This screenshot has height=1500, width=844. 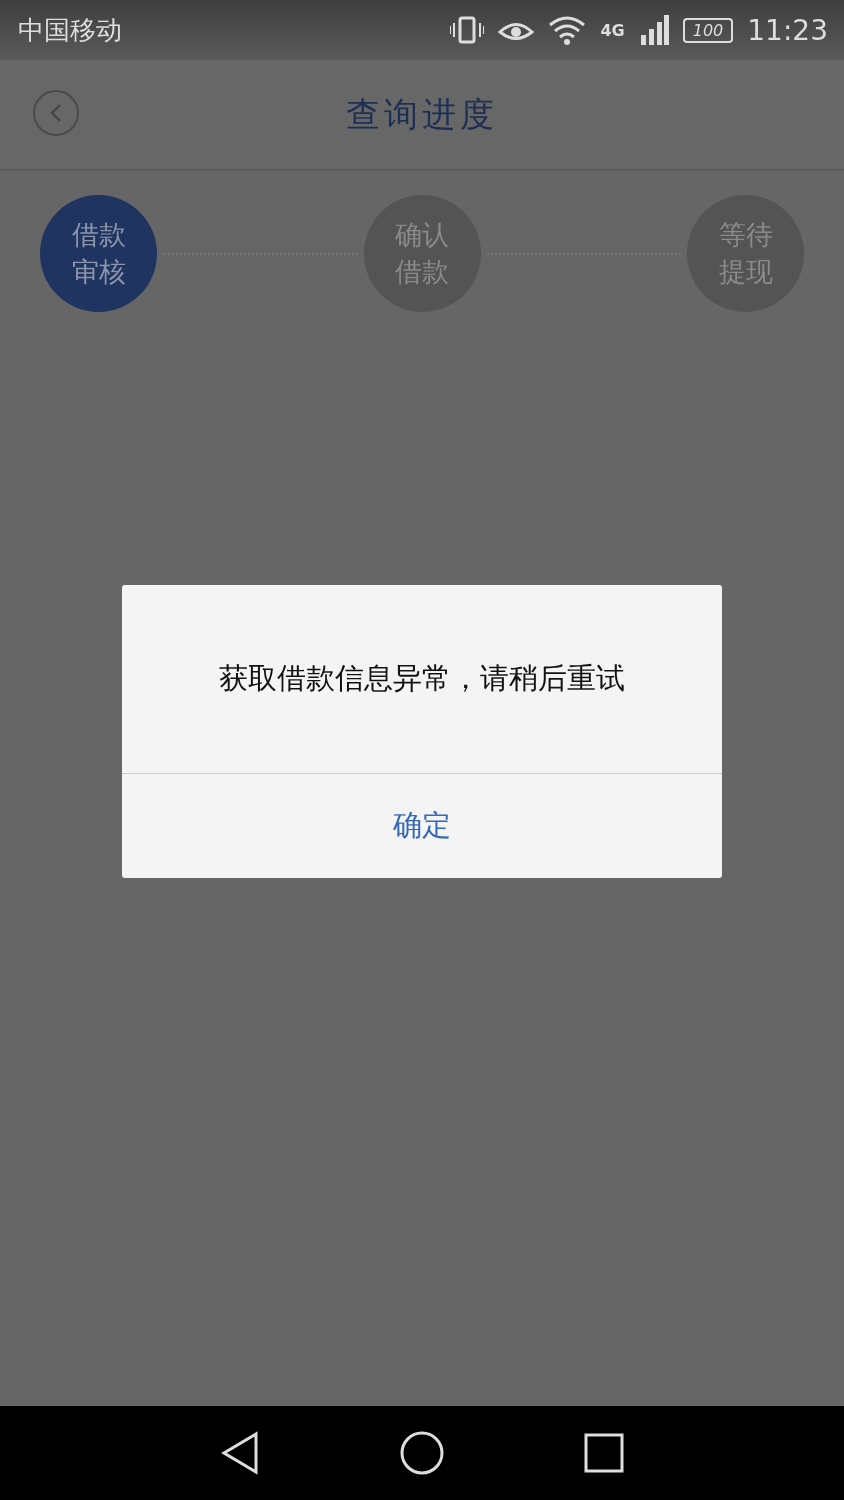 What do you see at coordinates (787, 30) in the screenshot?
I see `clock-time: 11:23` at bounding box center [787, 30].